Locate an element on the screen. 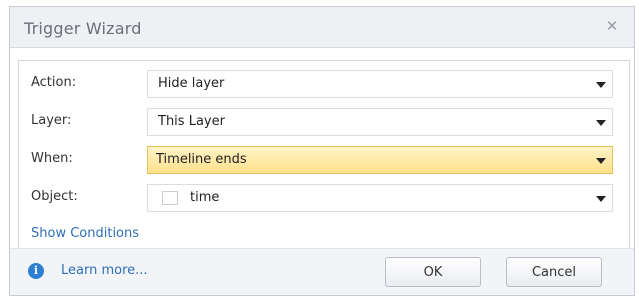  when-row: When: Timeline ends is located at coordinates (324, 160).